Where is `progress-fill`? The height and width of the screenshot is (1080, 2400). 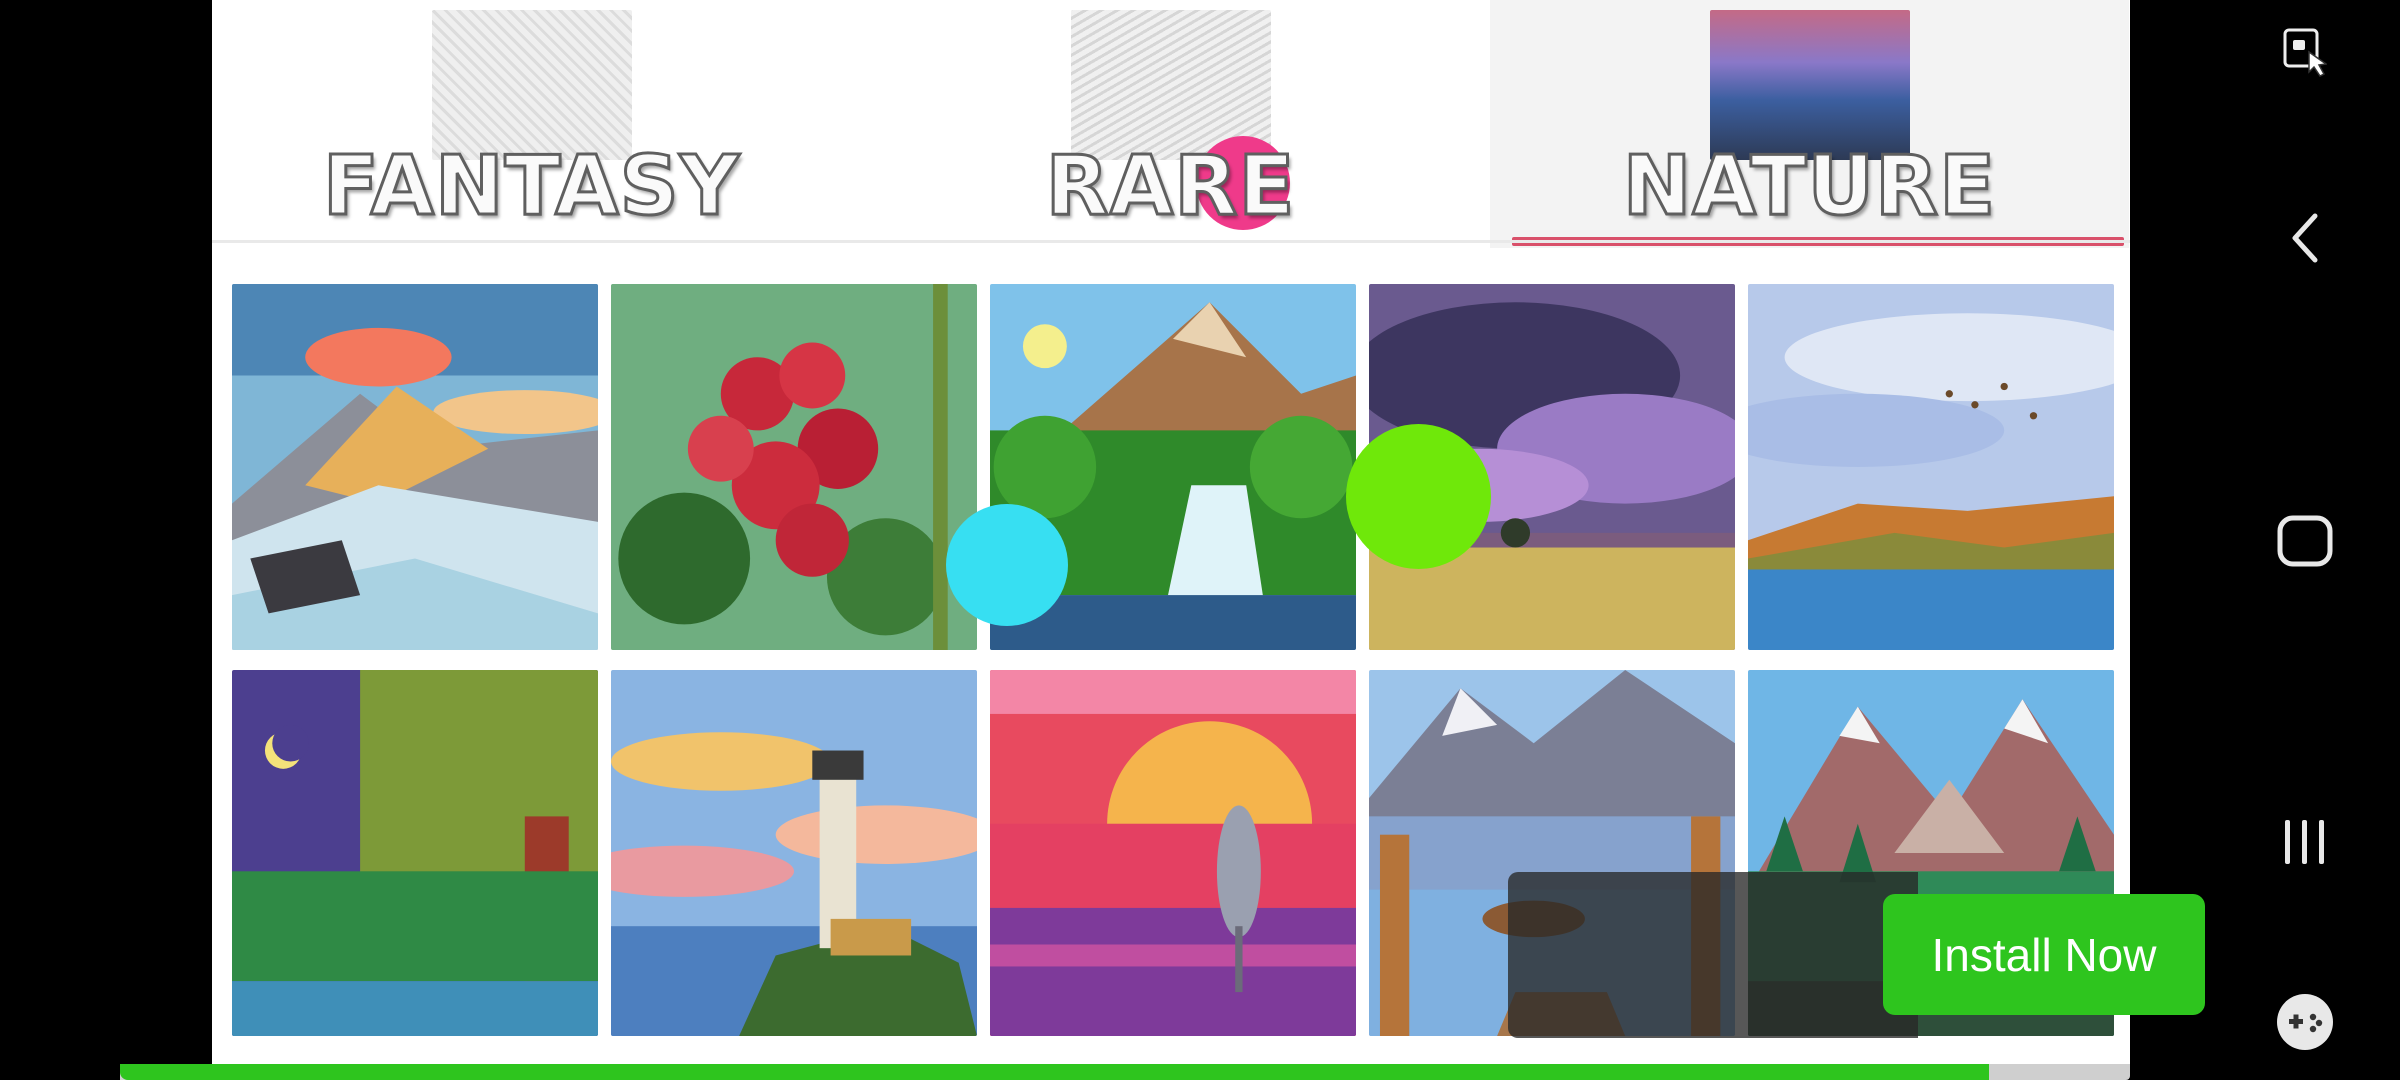
progress-fill is located at coordinates (1055, 1072).